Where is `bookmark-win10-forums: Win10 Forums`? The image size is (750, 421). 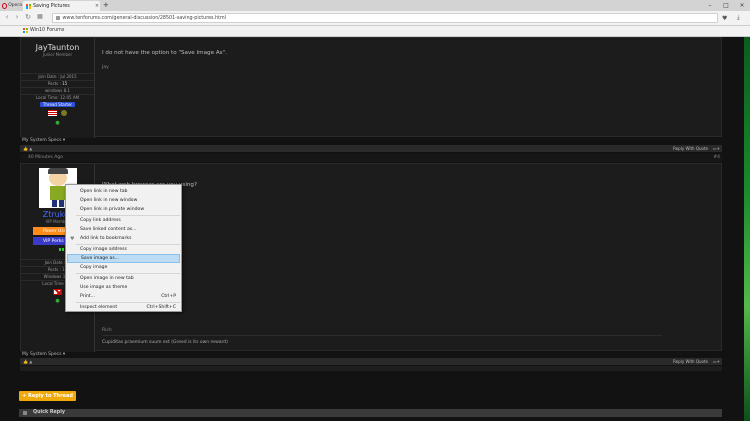 bookmark-win10-forums: Win10 Forums is located at coordinates (43, 30).